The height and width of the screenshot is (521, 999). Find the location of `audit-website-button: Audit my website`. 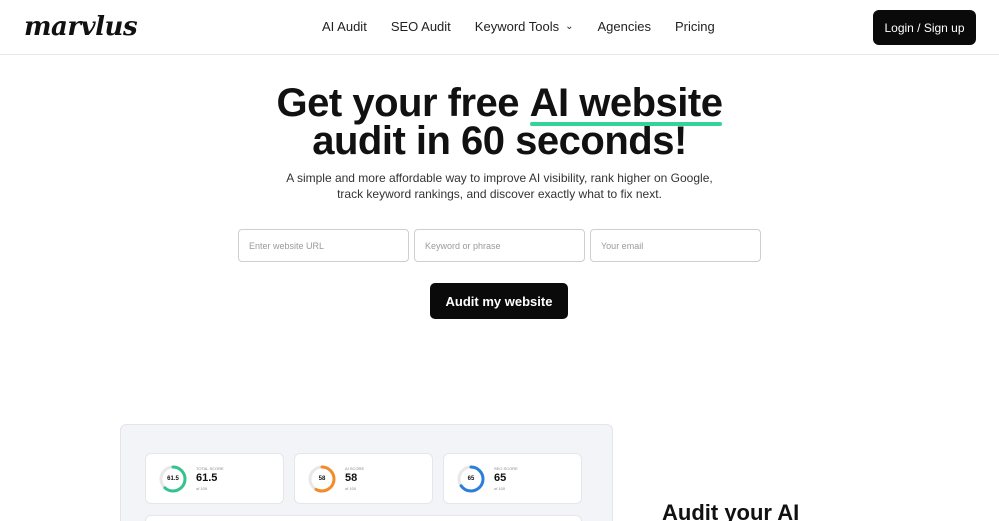

audit-website-button: Audit my website is located at coordinates (499, 301).